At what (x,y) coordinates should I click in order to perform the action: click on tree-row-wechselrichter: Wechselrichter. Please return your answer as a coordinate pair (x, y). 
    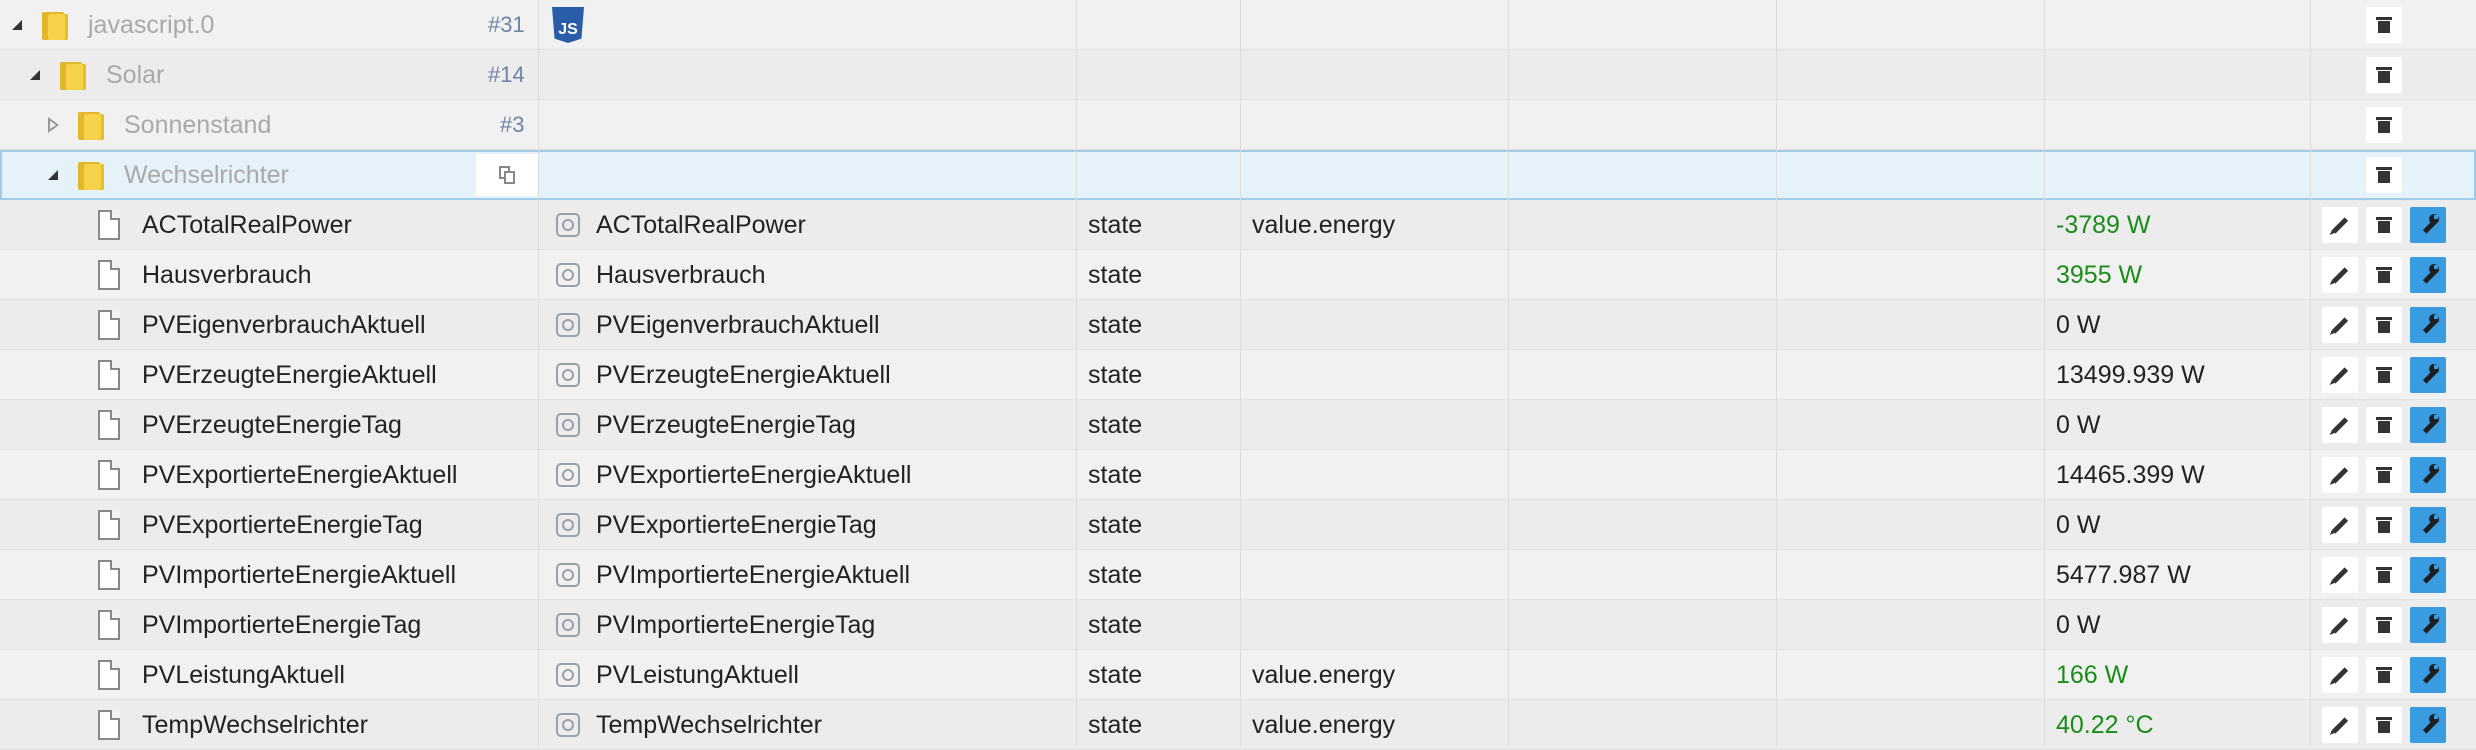
    Looking at the image, I should click on (1238, 175).